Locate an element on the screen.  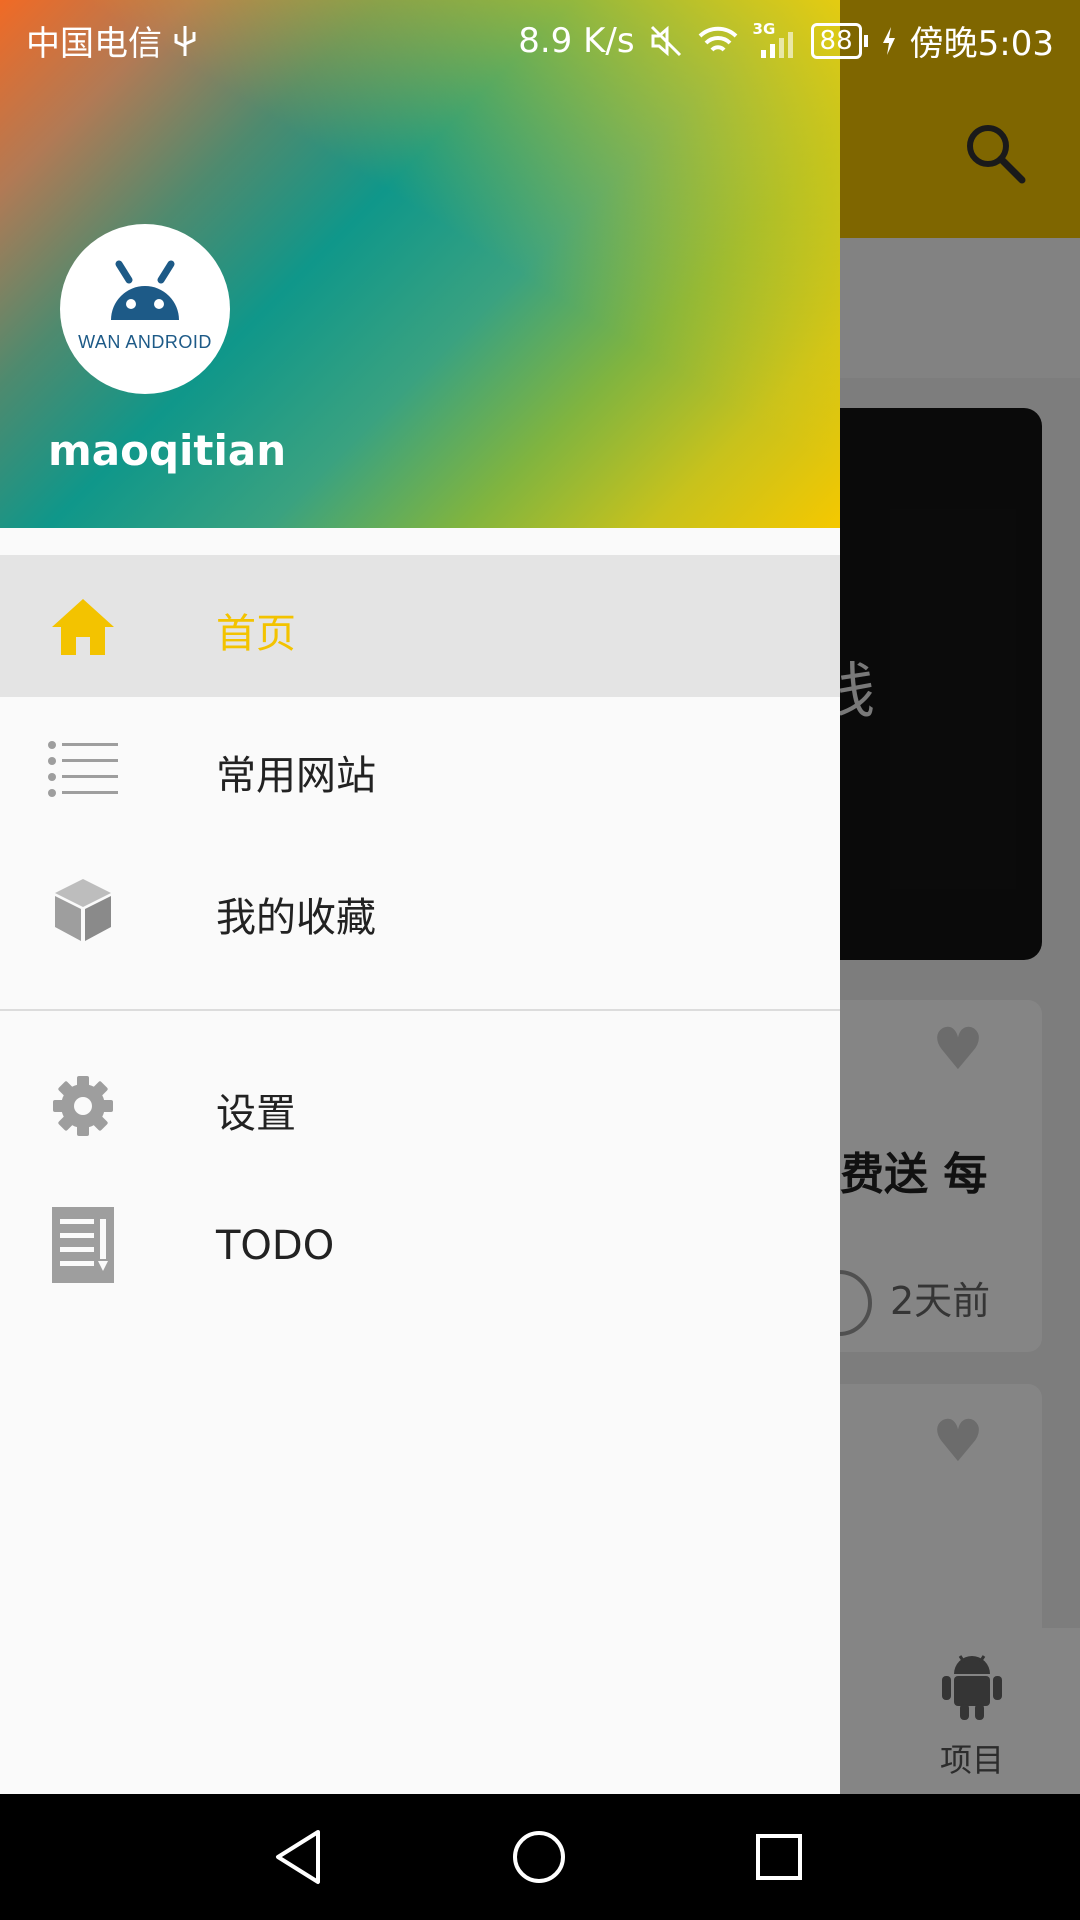
cell-signal-icon: 3G is located at coordinates (775, 39).